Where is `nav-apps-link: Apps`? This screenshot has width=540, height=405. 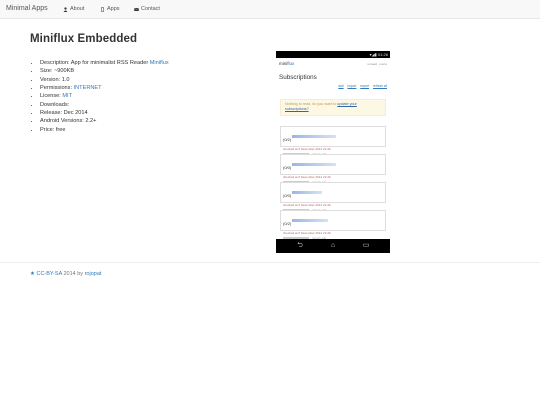
nav-apps-link: Apps is located at coordinates (110, 9).